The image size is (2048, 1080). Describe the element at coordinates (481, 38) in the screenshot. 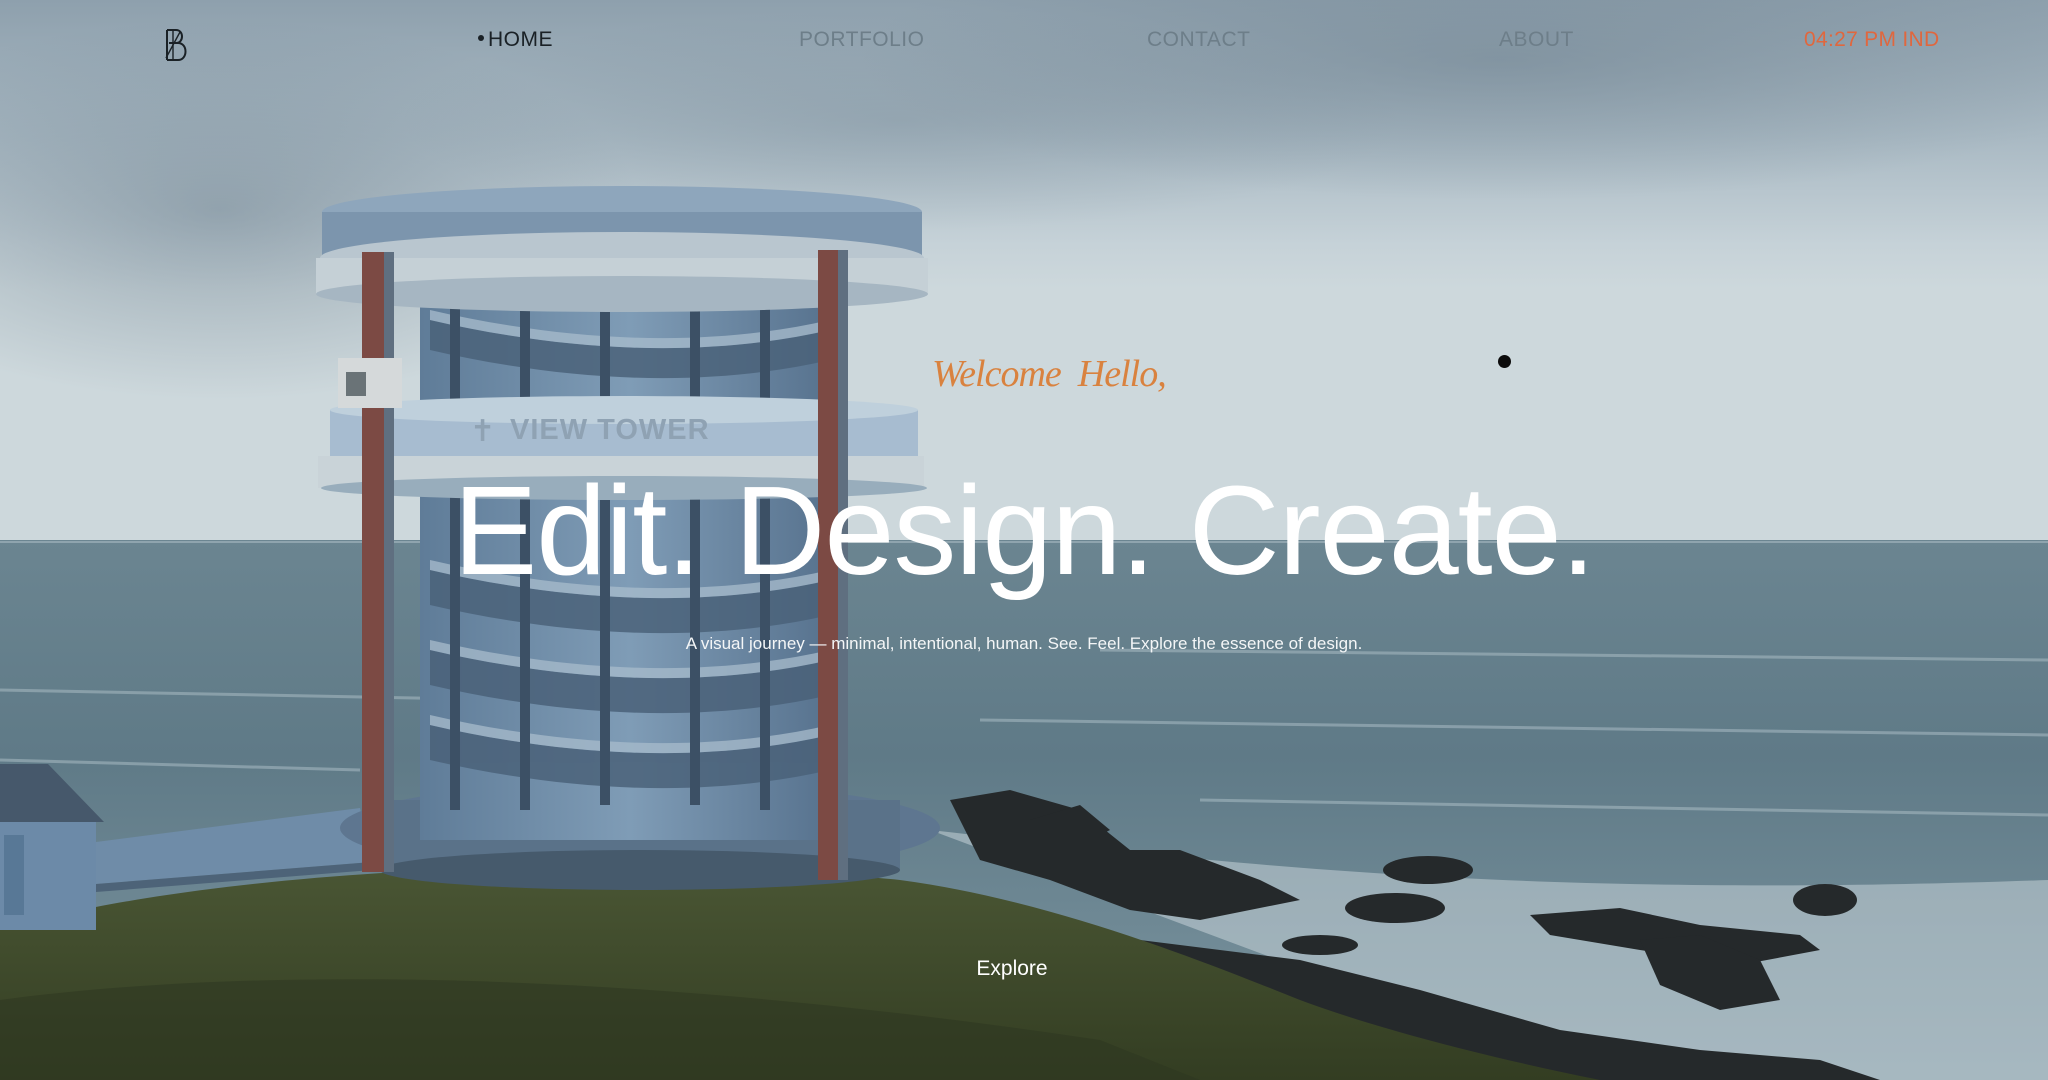

I see `active-dot-icon` at that location.